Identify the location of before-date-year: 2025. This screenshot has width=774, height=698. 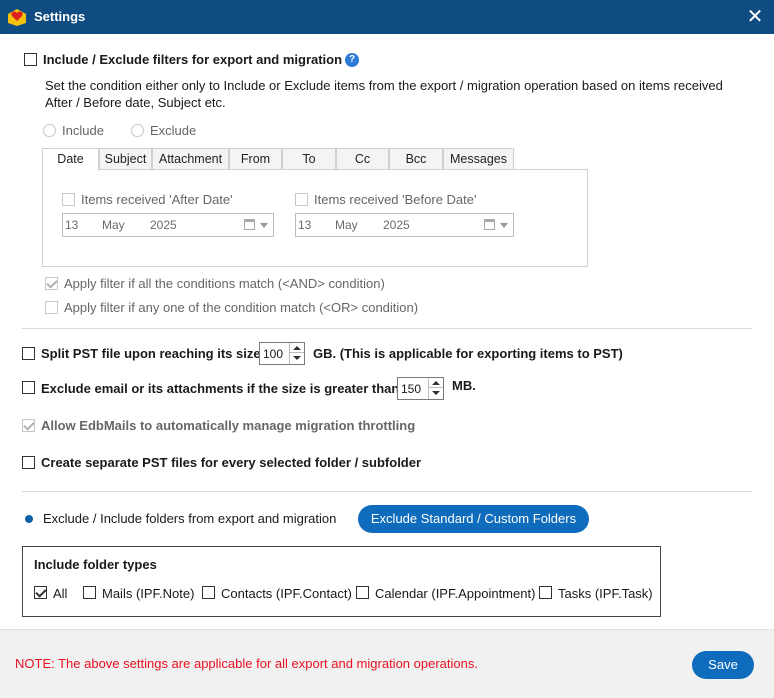
(396, 225).